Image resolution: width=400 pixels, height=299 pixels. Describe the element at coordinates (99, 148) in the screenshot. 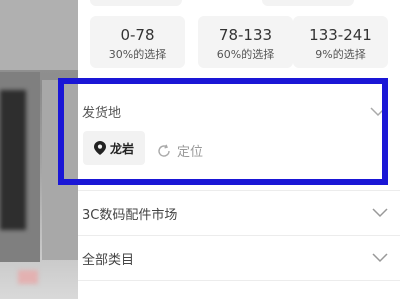

I see `map-pin-icon` at that location.